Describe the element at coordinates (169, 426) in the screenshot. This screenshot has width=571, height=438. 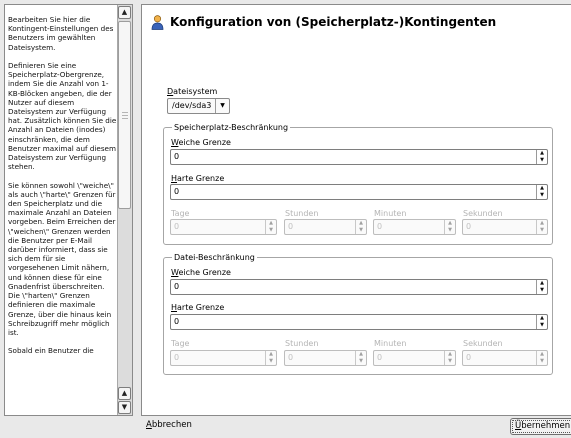
I see `cancel-button: Abbrechen` at that location.